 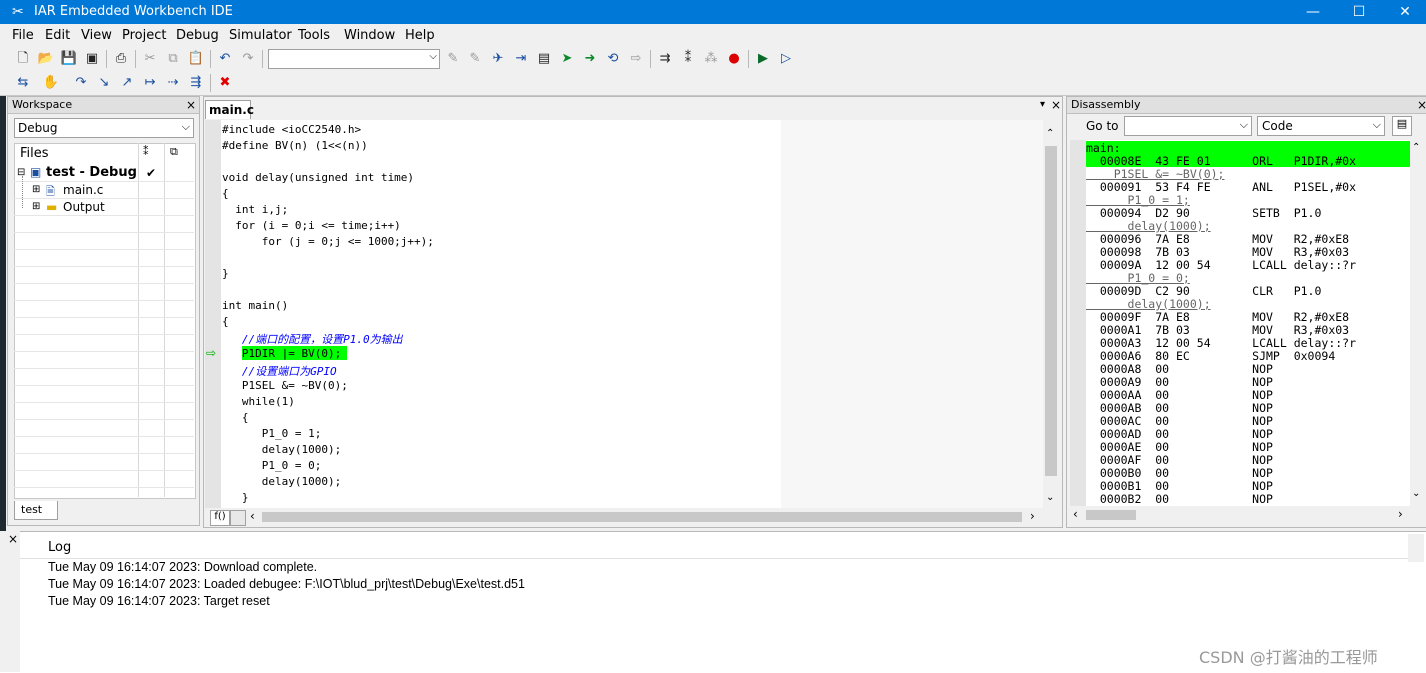 What do you see at coordinates (688, 59) in the screenshot?
I see `step-icon-b: ⁑` at bounding box center [688, 59].